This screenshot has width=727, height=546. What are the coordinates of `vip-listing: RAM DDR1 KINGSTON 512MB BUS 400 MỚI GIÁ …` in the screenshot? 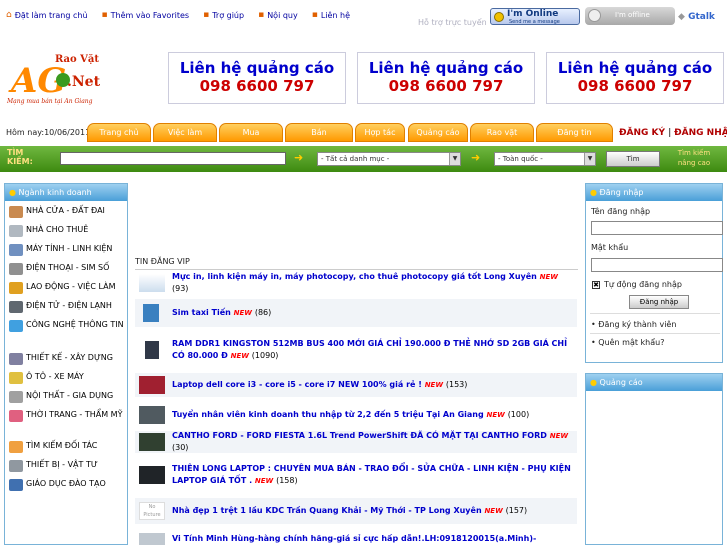 It's located at (356, 350).